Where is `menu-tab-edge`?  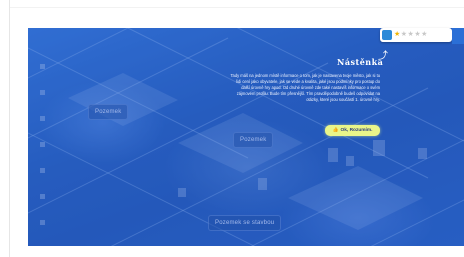 menu-tab-edge is located at coordinates (458, 36).